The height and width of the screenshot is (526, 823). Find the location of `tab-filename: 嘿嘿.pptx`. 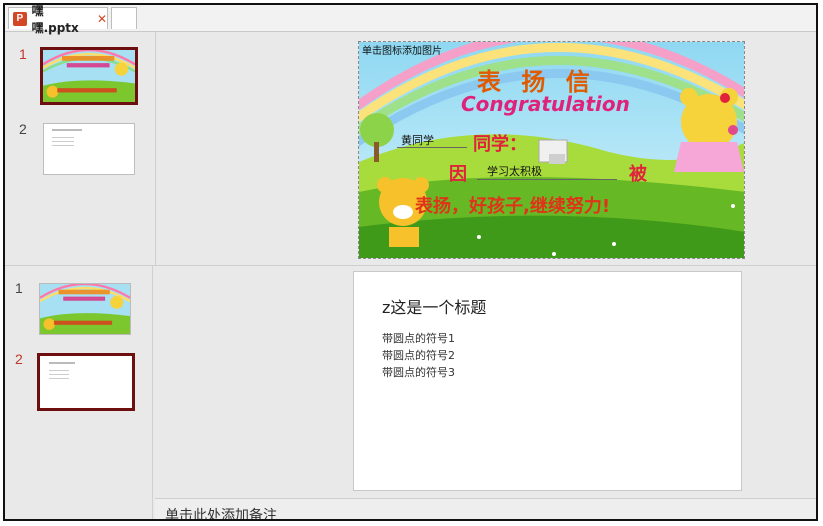

tab-filename: 嘿嘿.pptx is located at coordinates (55, 19).